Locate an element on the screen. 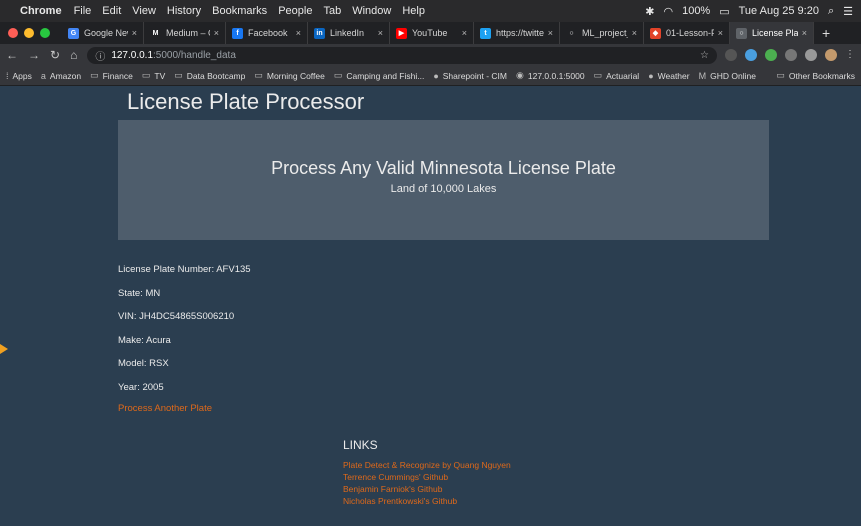 The width and height of the screenshot is (861, 526). tab-4: ▶ YouTube × is located at coordinates (432, 33).